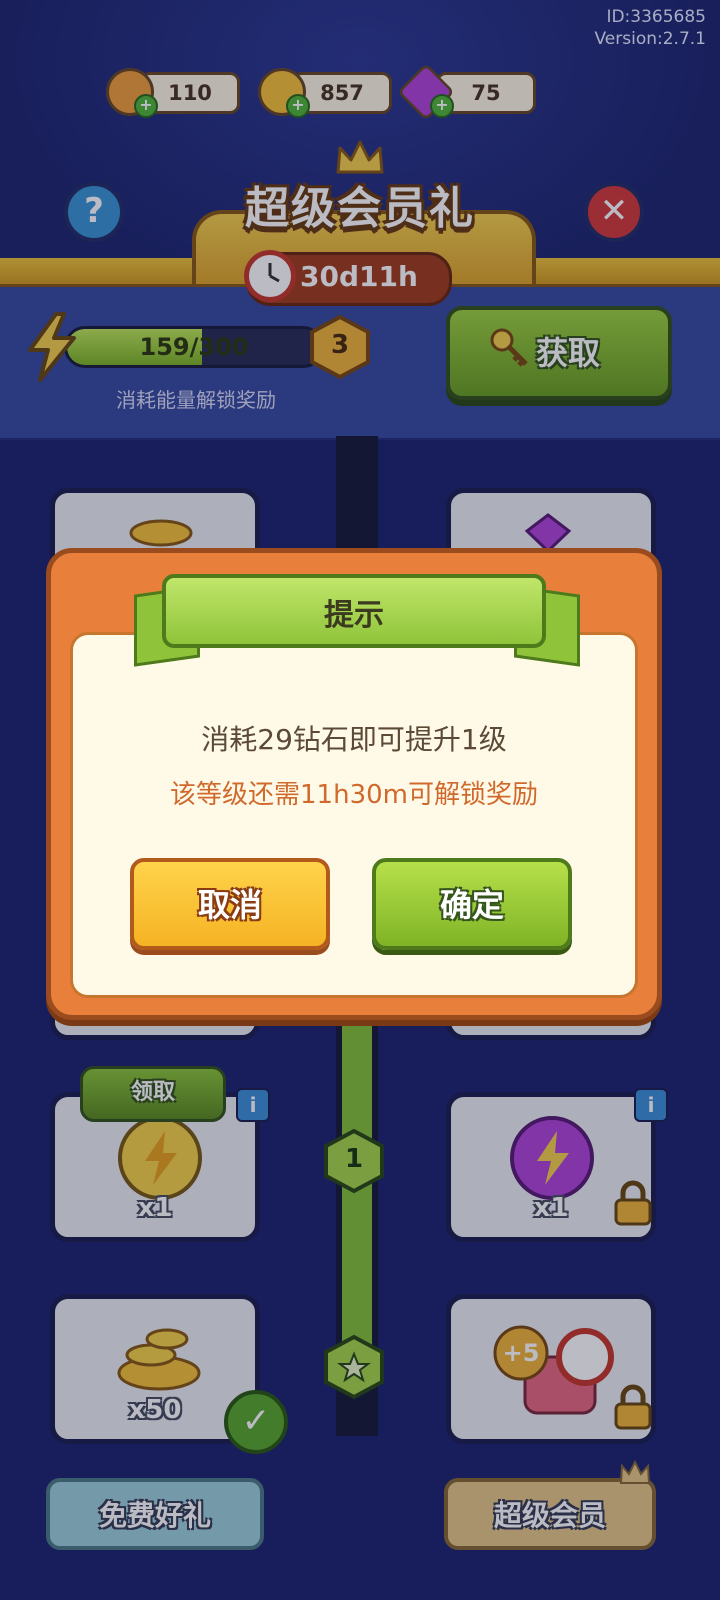  What do you see at coordinates (472, 904) in the screenshot?
I see `confirm-button: 确定` at bounding box center [472, 904].